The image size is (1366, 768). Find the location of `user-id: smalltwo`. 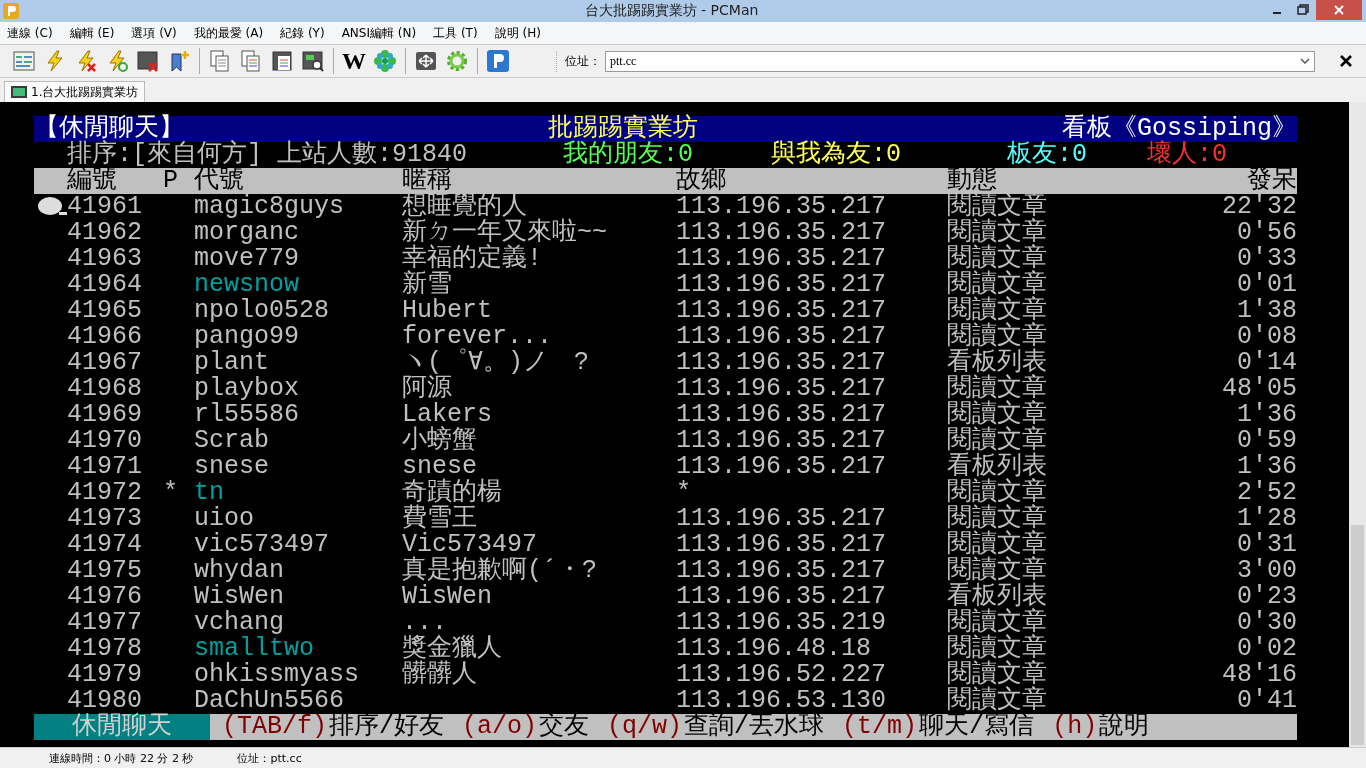

user-id: smalltwo is located at coordinates (254, 649).